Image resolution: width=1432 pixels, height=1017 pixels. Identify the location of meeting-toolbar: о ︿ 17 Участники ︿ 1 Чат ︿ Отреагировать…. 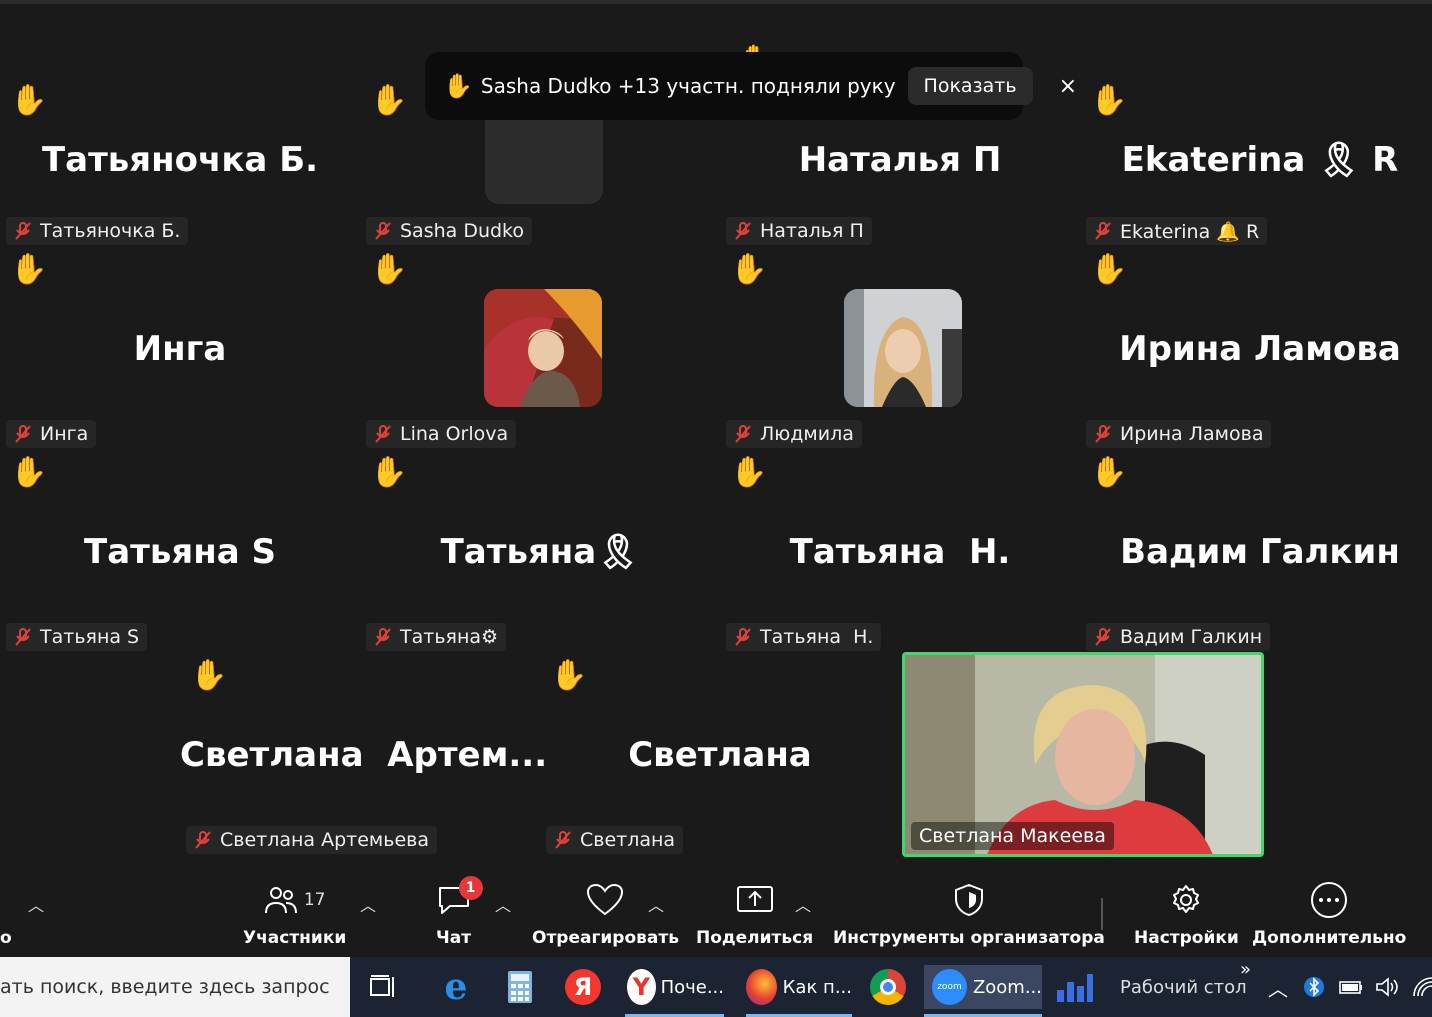
(716, 912).